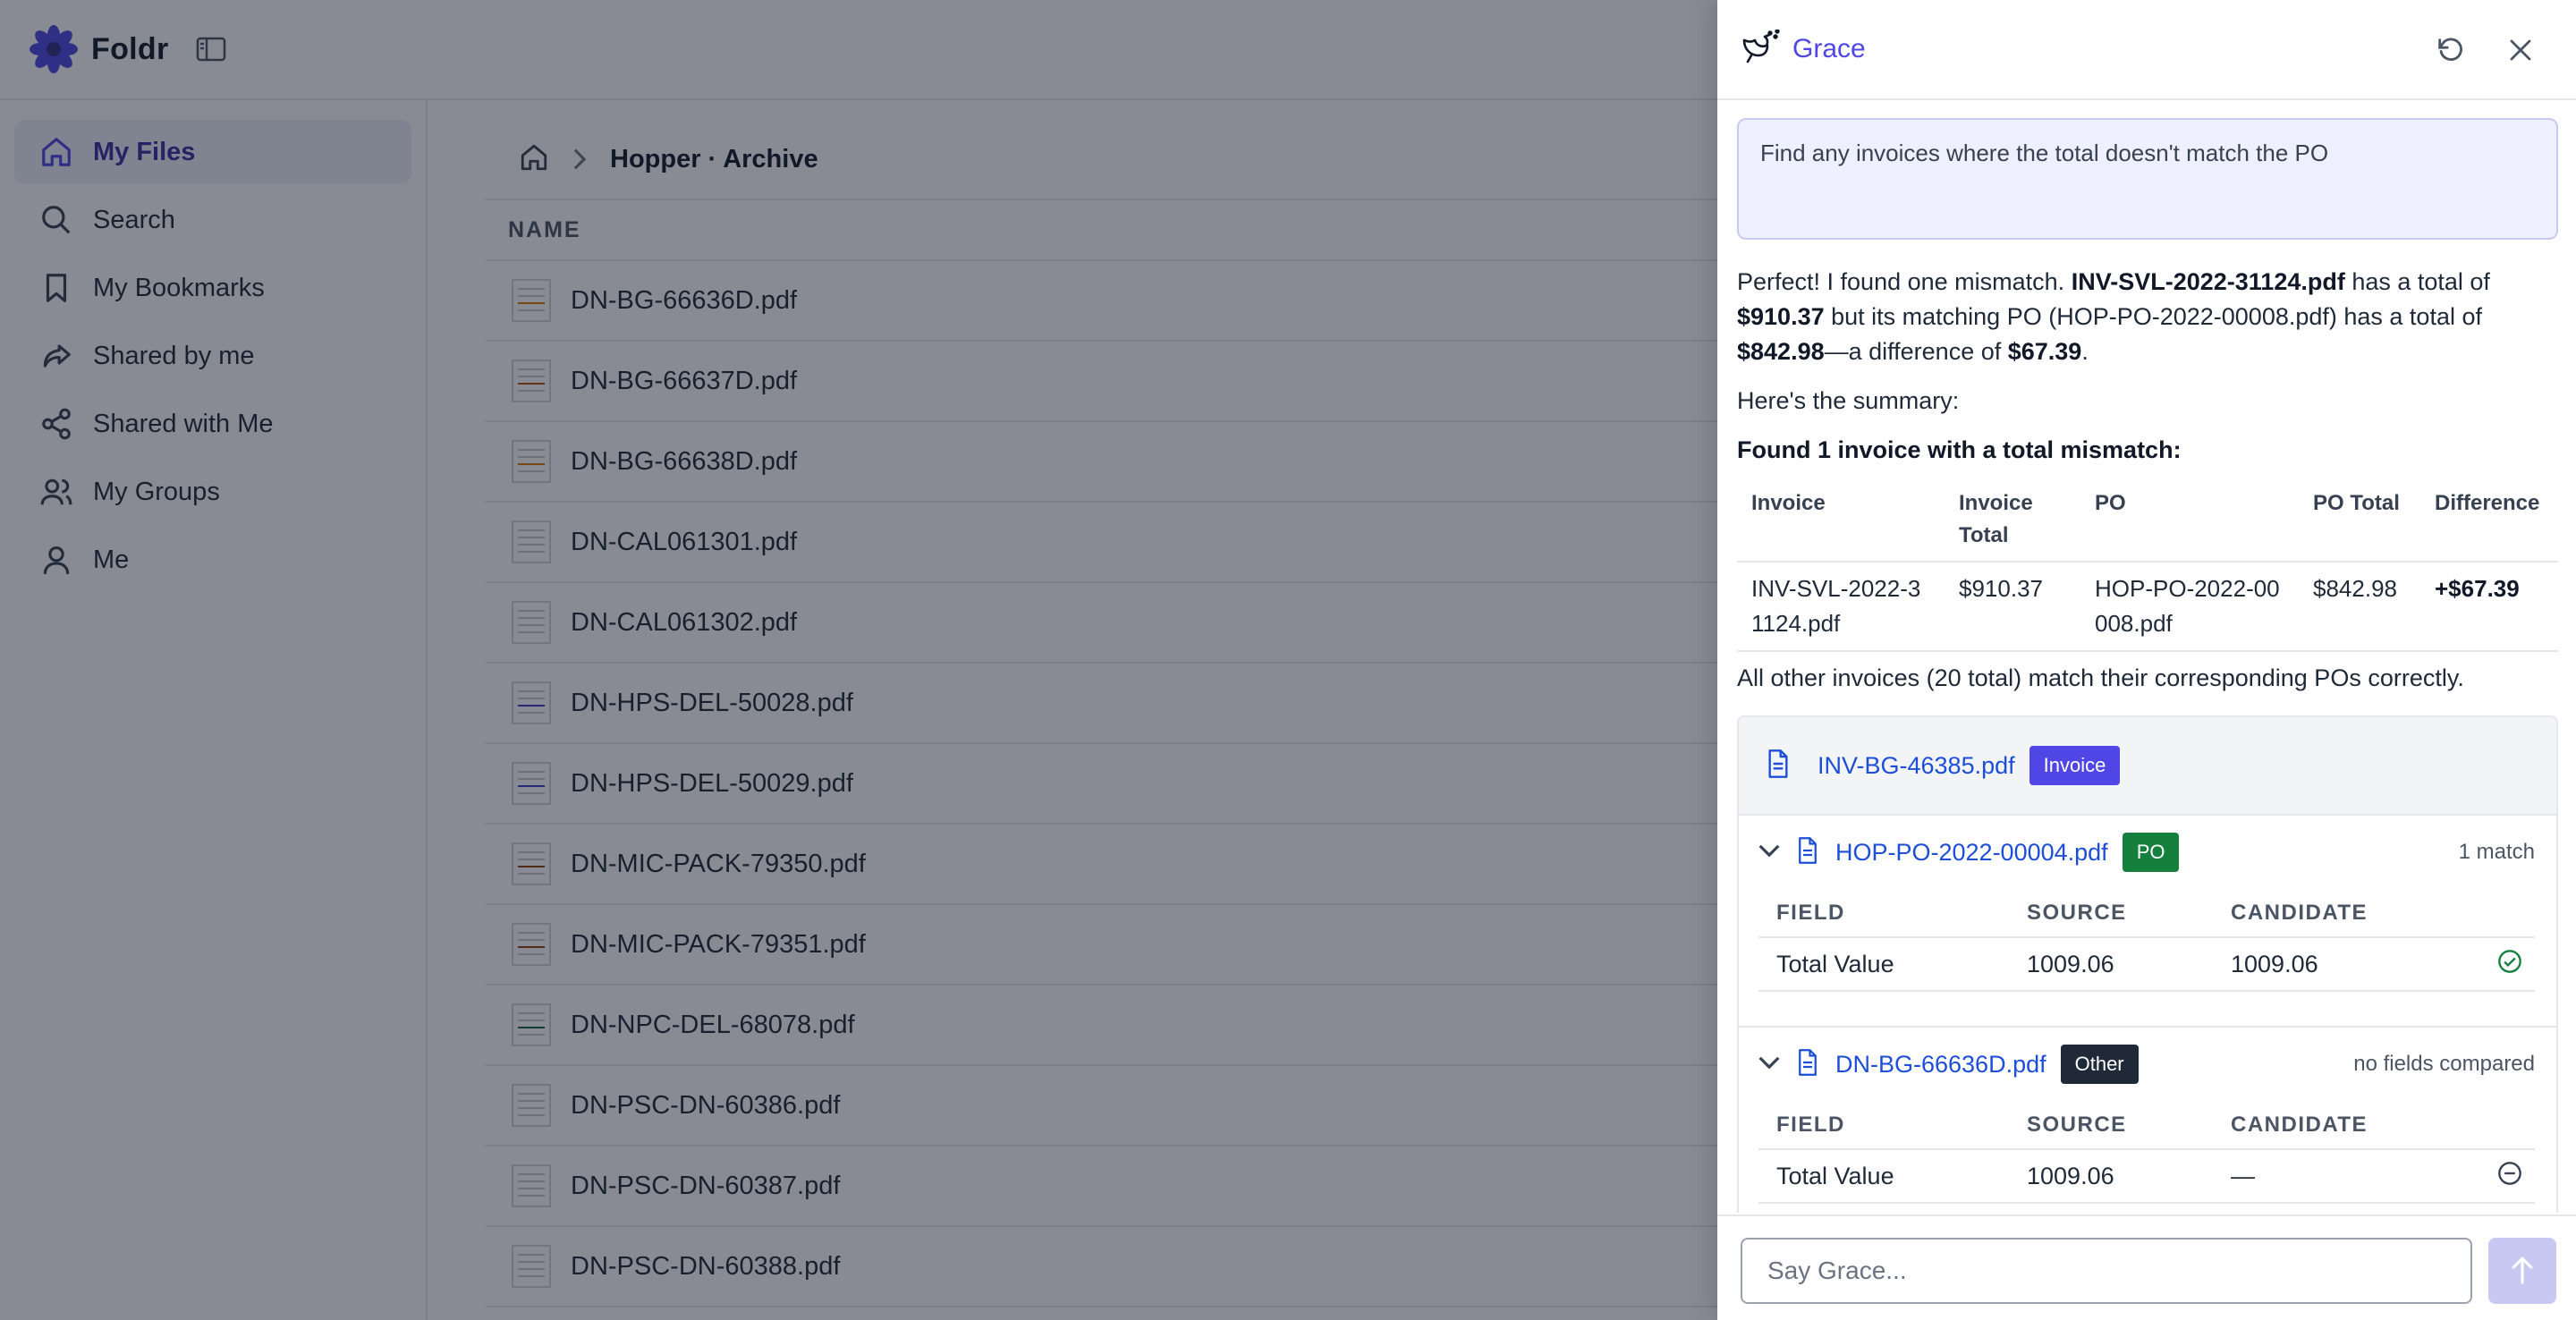 The width and height of the screenshot is (2576, 1320). I want to click on match-status: no fields compared, so click(2444, 1064).